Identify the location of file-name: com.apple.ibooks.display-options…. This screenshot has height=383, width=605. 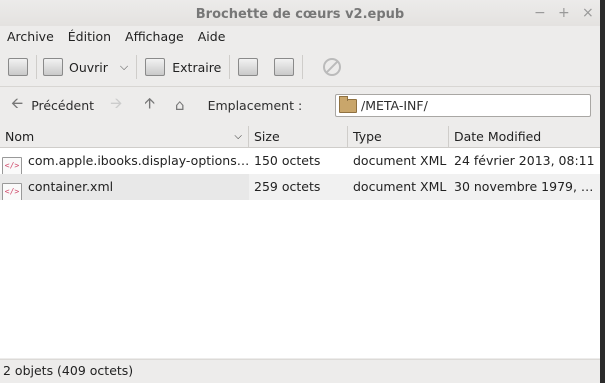
(138, 160).